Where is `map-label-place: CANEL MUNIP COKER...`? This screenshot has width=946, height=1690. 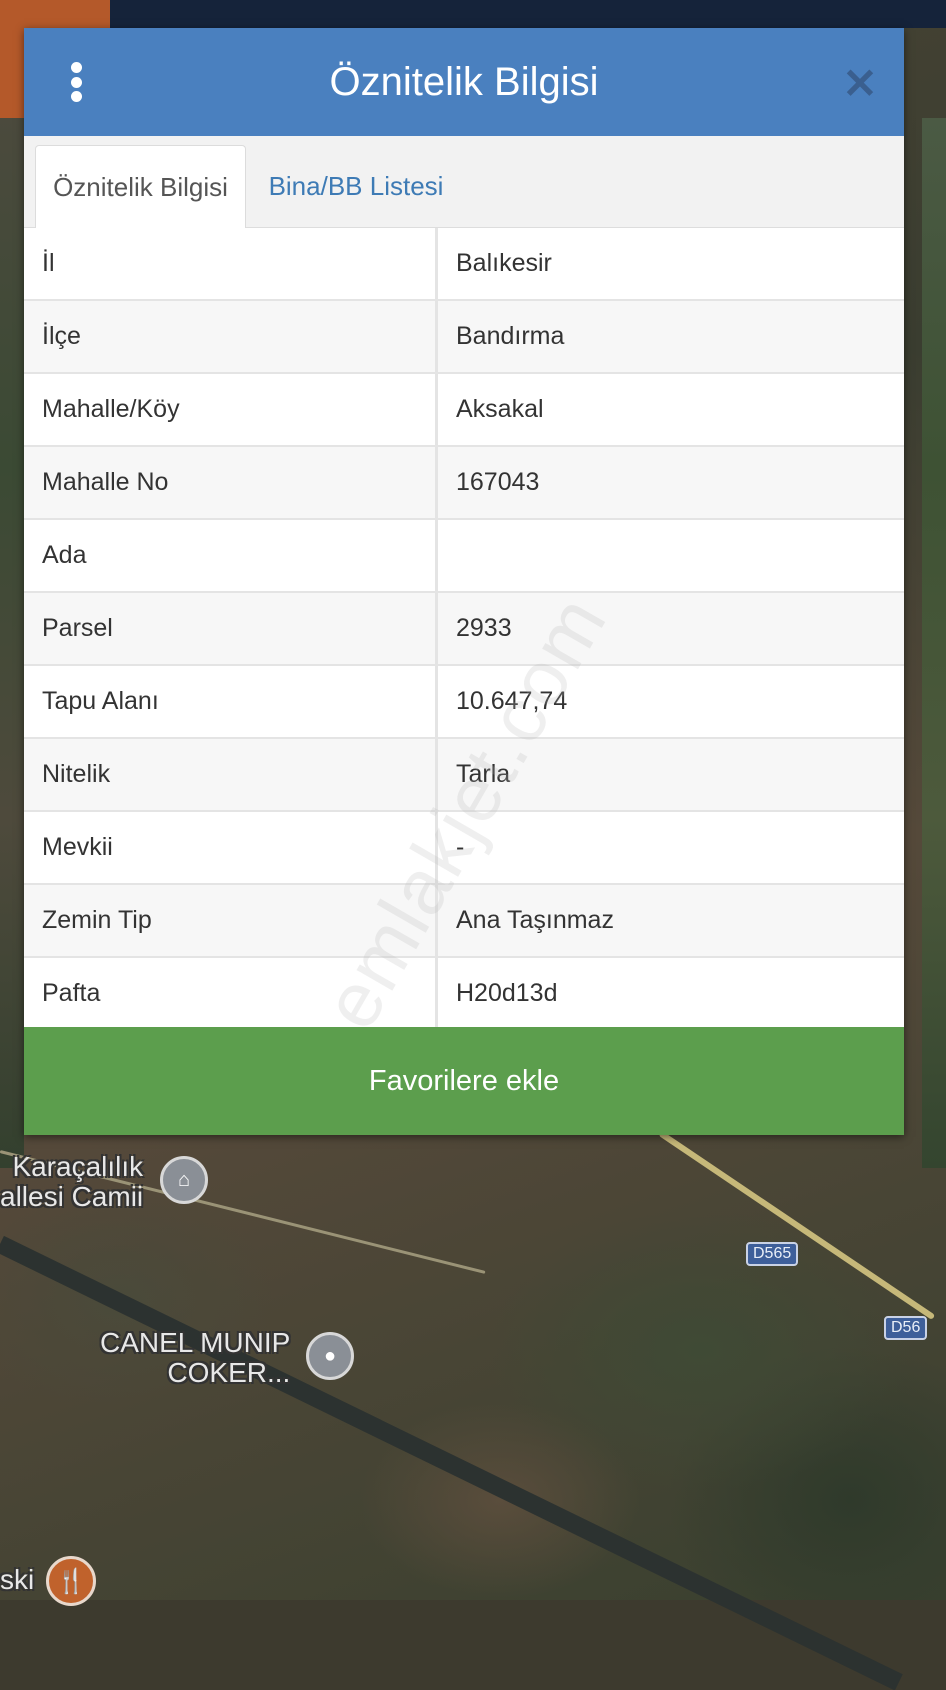 map-label-place: CANEL MUNIP COKER... is located at coordinates (195, 1357).